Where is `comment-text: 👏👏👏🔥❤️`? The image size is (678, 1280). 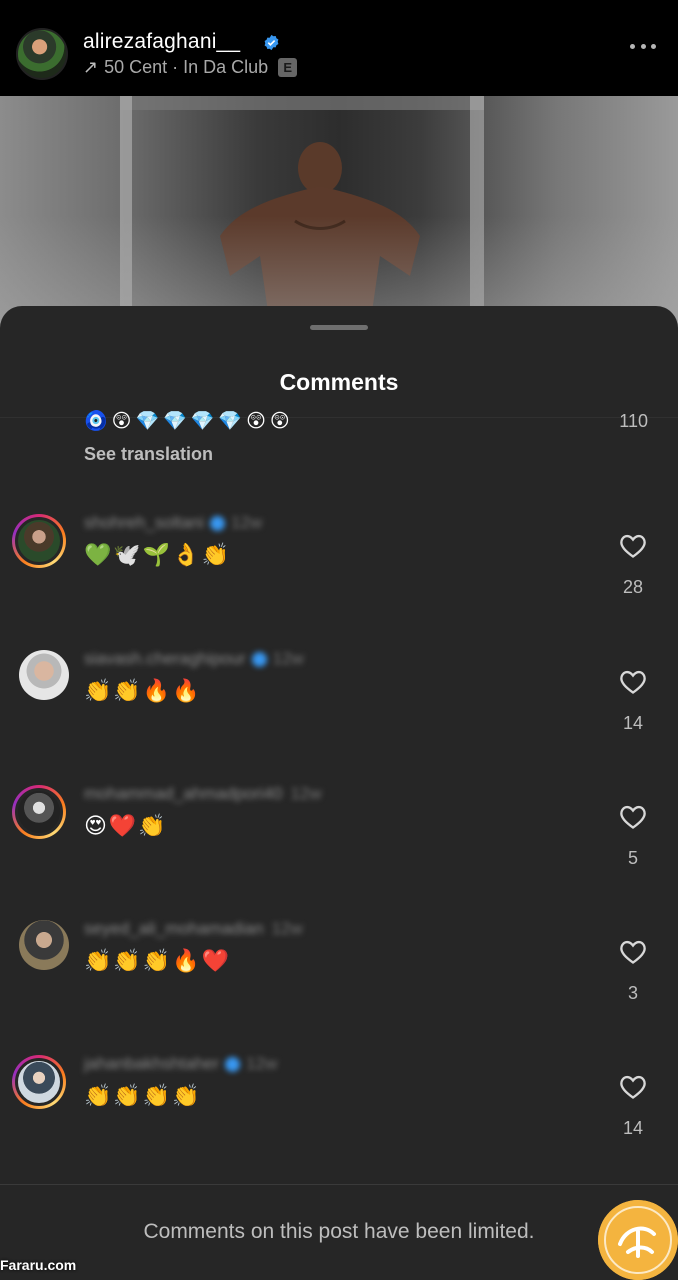
comment-text: 👏👏👏🔥❤️ is located at coordinates (157, 960).